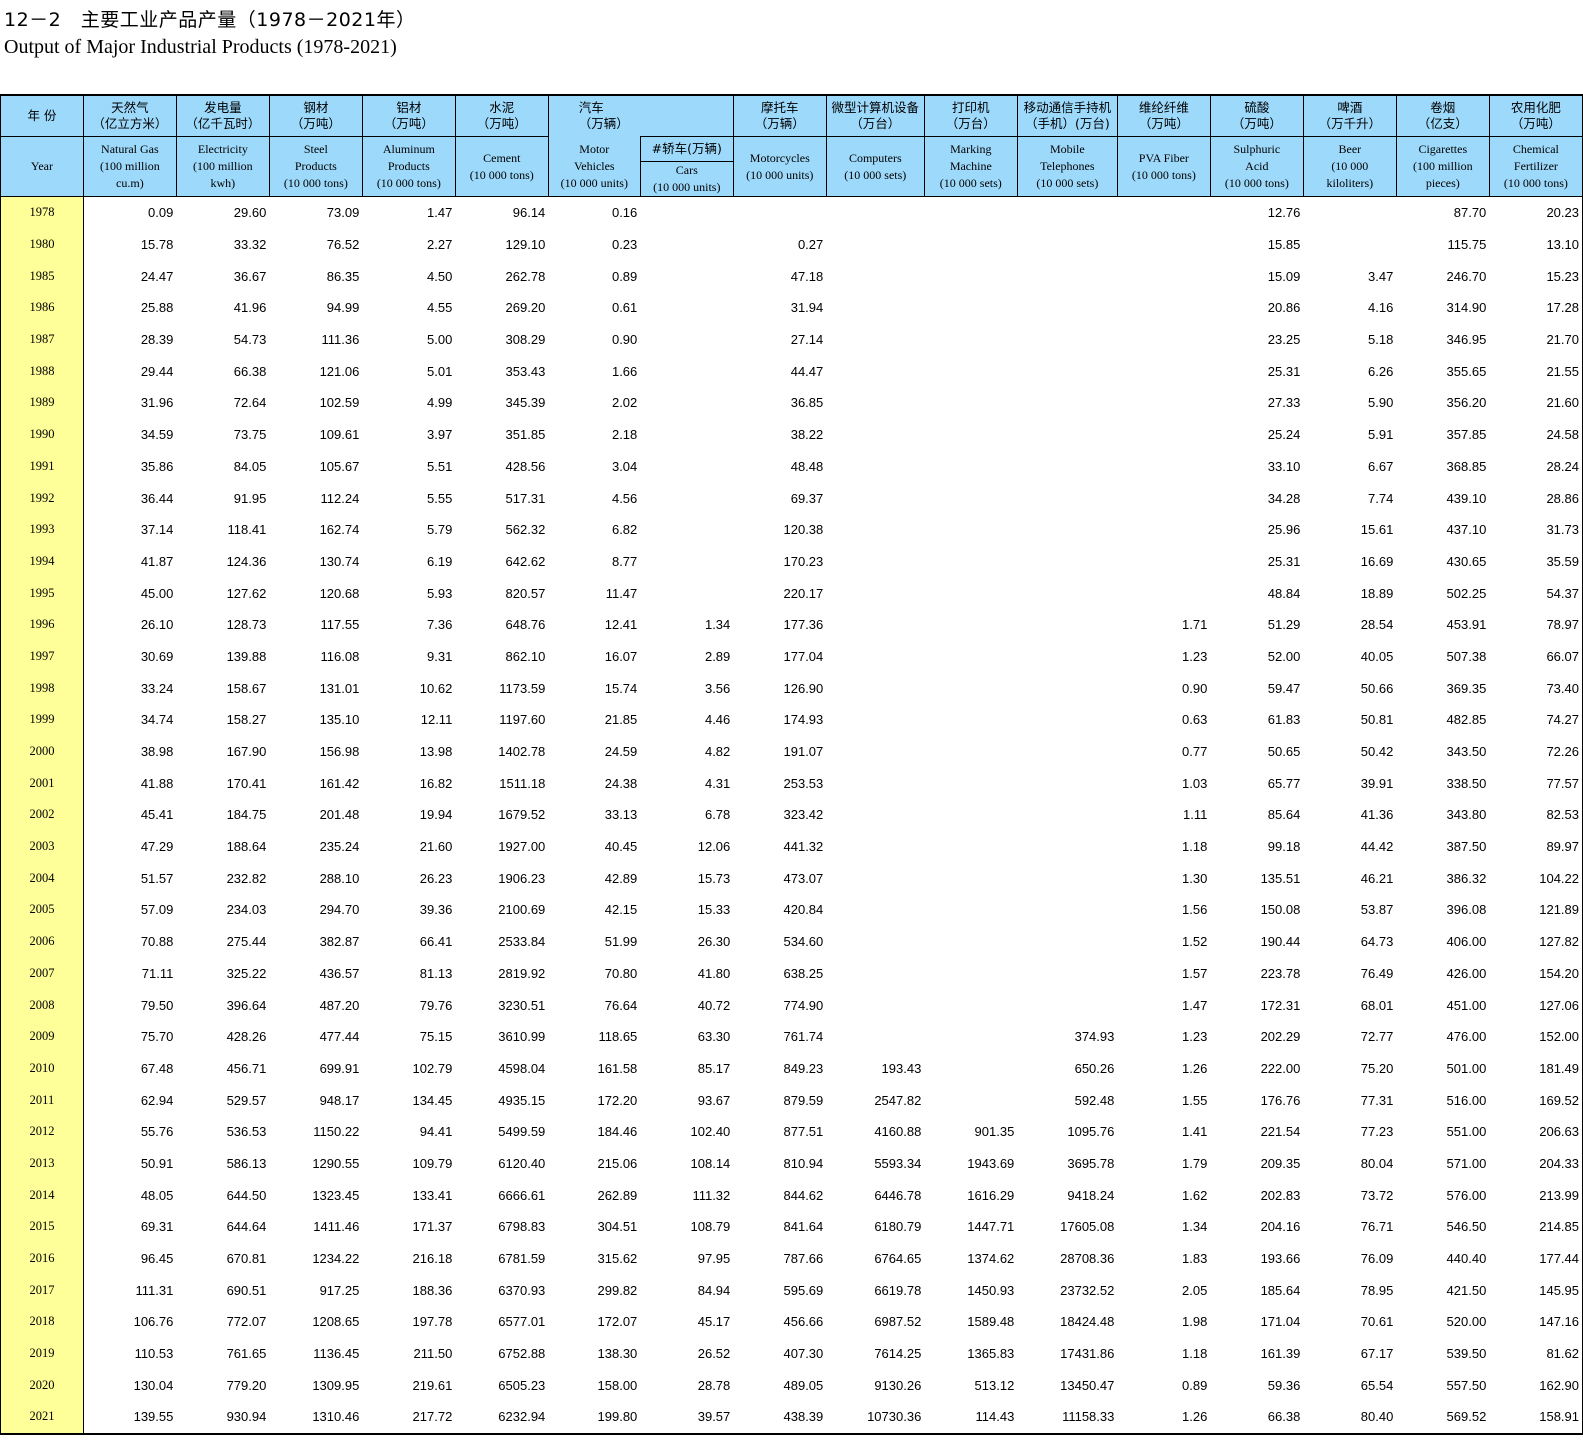  I want to click on cell-motor-vehicles: 33.13, so click(621, 815).